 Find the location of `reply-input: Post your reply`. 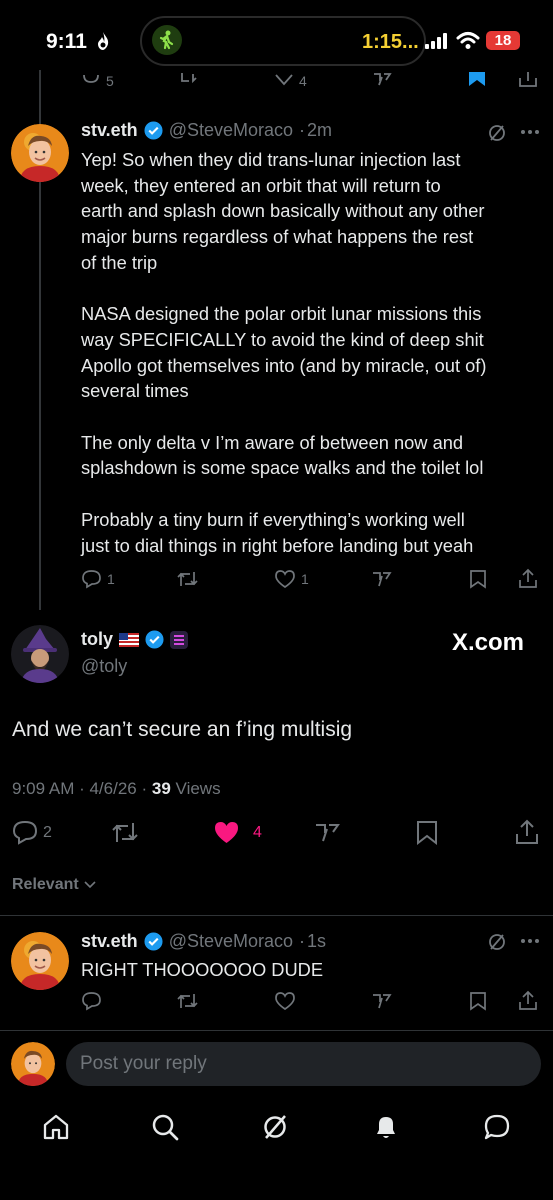

reply-input: Post your reply is located at coordinates (303, 1064).